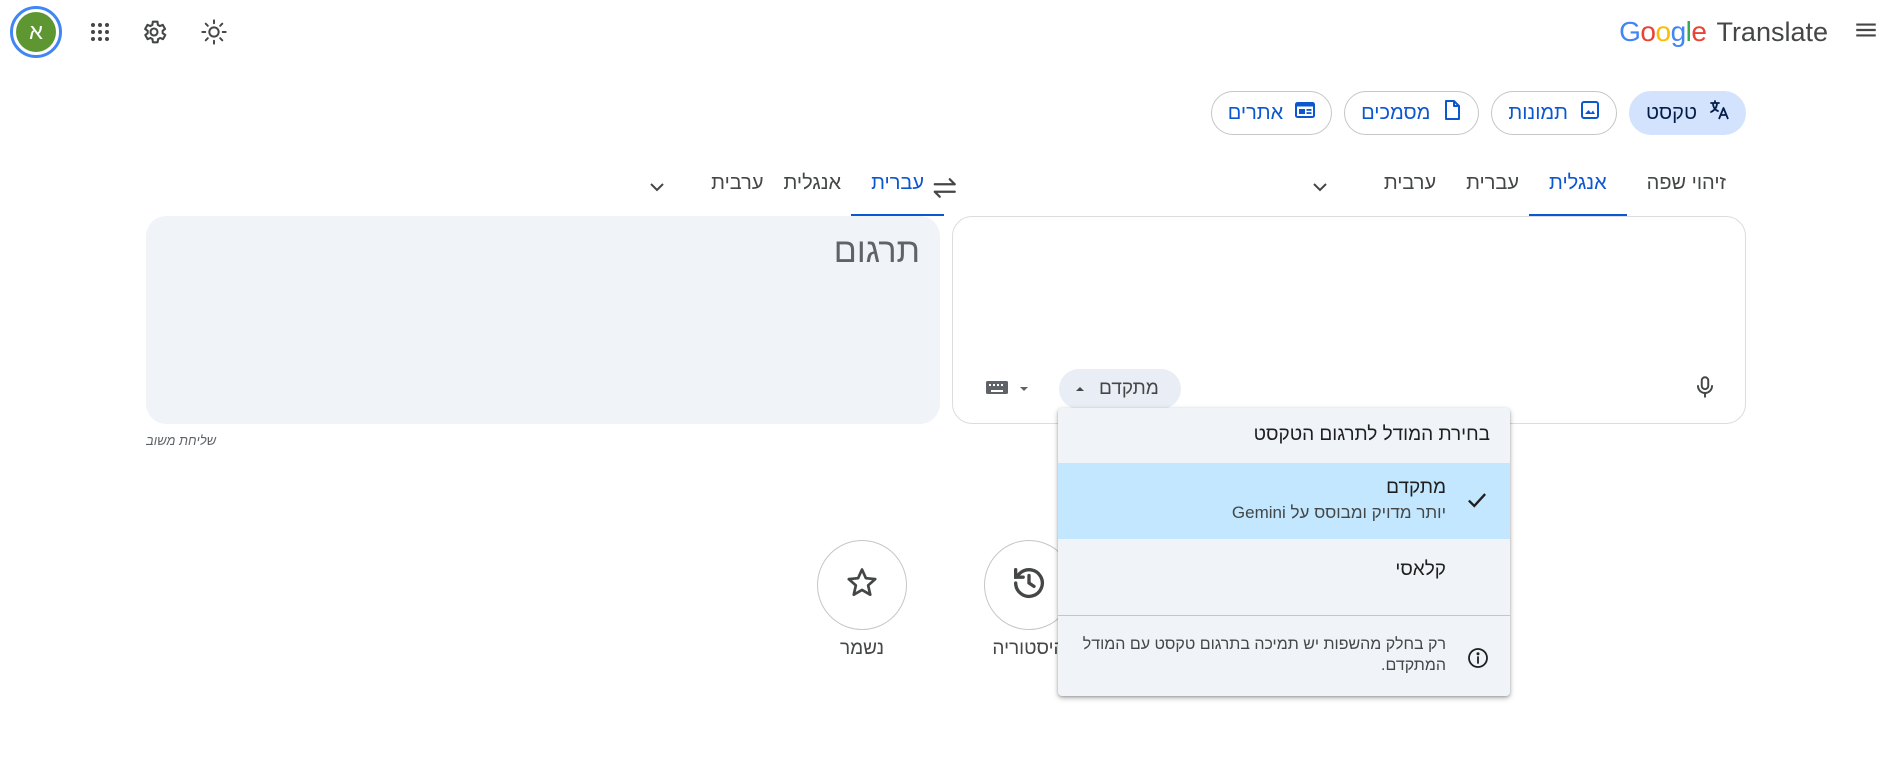  I want to click on star-icon, so click(862, 585).